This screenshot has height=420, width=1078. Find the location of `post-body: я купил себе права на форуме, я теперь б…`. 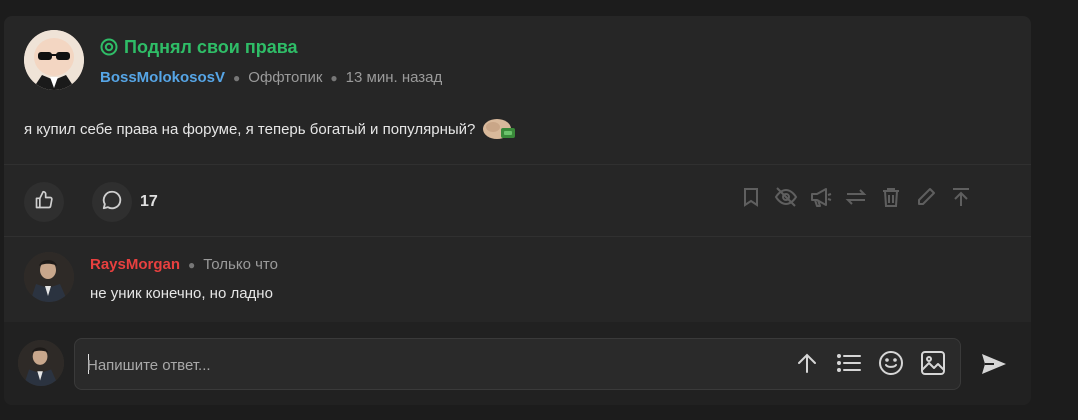

post-body: я купил себе права на форуме, я теперь б… is located at coordinates (270, 129).